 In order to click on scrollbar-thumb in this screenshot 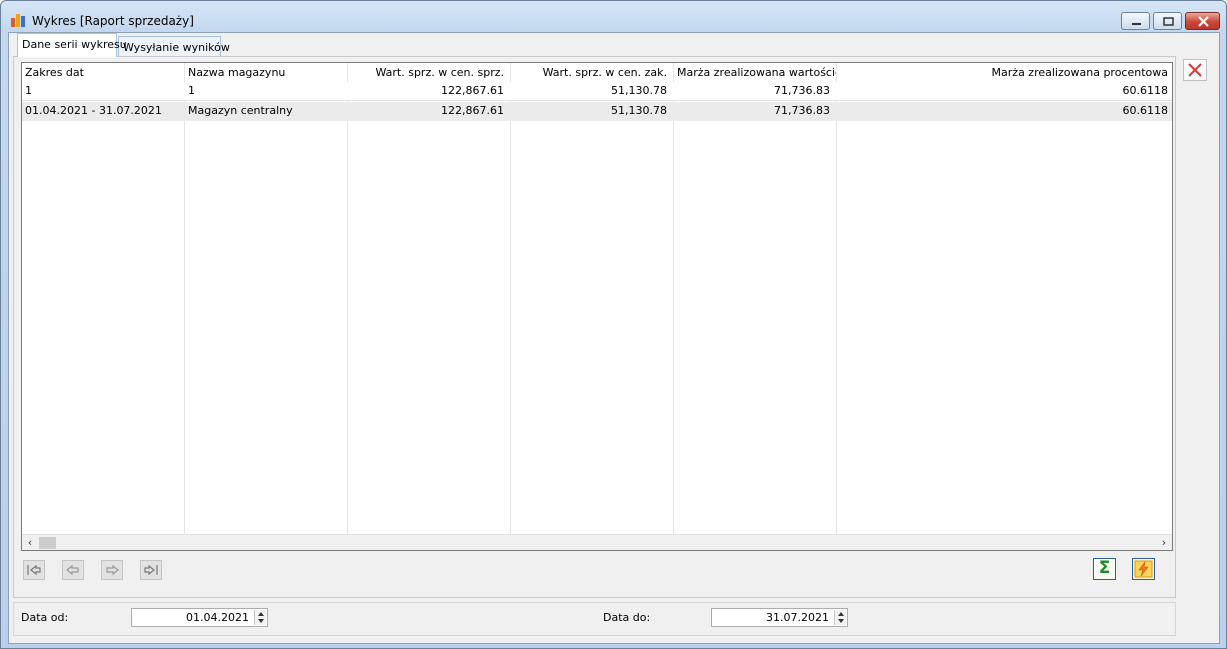, I will do `click(47, 543)`.